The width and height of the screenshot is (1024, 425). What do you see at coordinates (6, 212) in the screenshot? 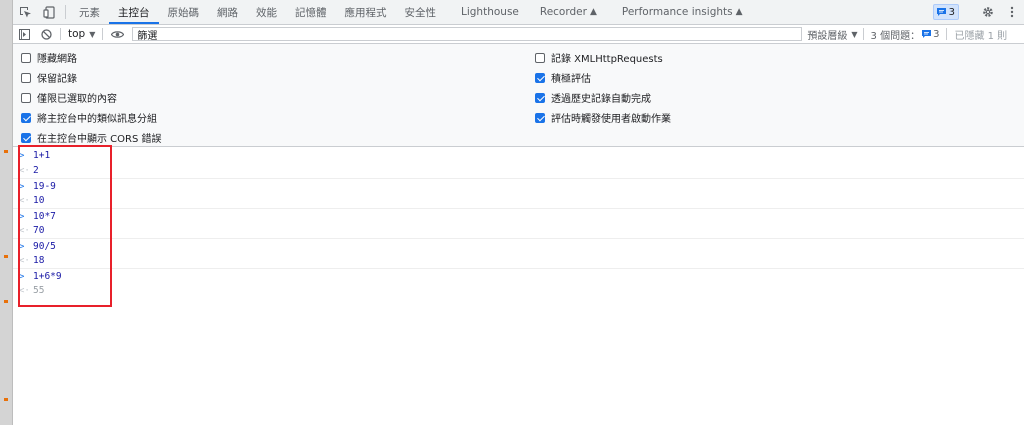
I see `left-edge-strip` at bounding box center [6, 212].